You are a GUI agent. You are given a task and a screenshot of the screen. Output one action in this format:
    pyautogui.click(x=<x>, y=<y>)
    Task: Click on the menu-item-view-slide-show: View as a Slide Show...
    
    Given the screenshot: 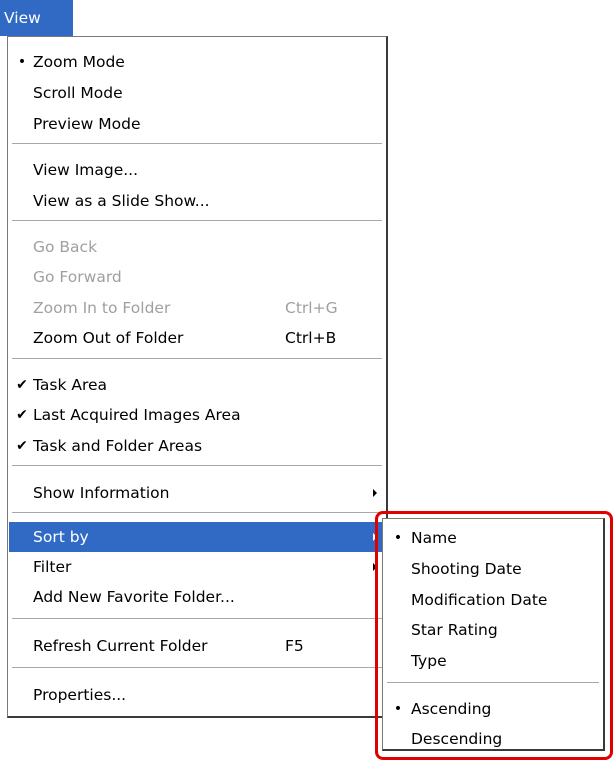 What is the action you would take?
    pyautogui.click(x=197, y=201)
    